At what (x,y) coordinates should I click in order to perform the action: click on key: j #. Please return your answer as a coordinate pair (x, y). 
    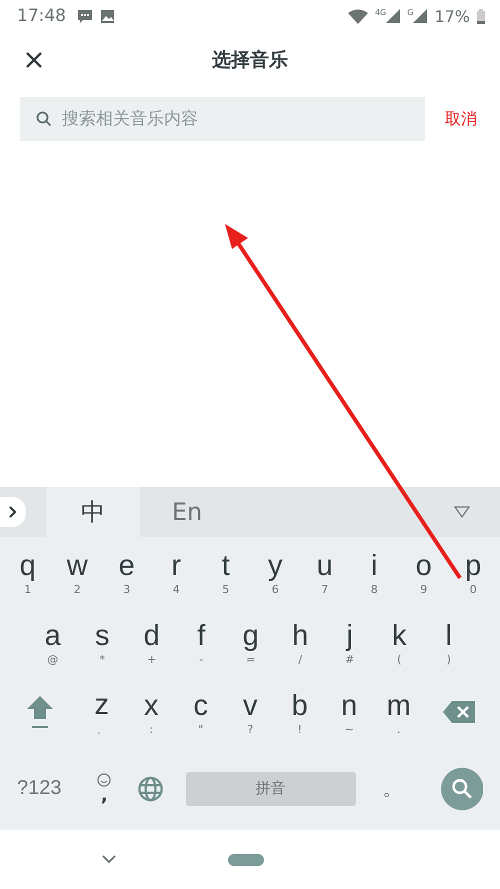
    Looking at the image, I should click on (349, 642).